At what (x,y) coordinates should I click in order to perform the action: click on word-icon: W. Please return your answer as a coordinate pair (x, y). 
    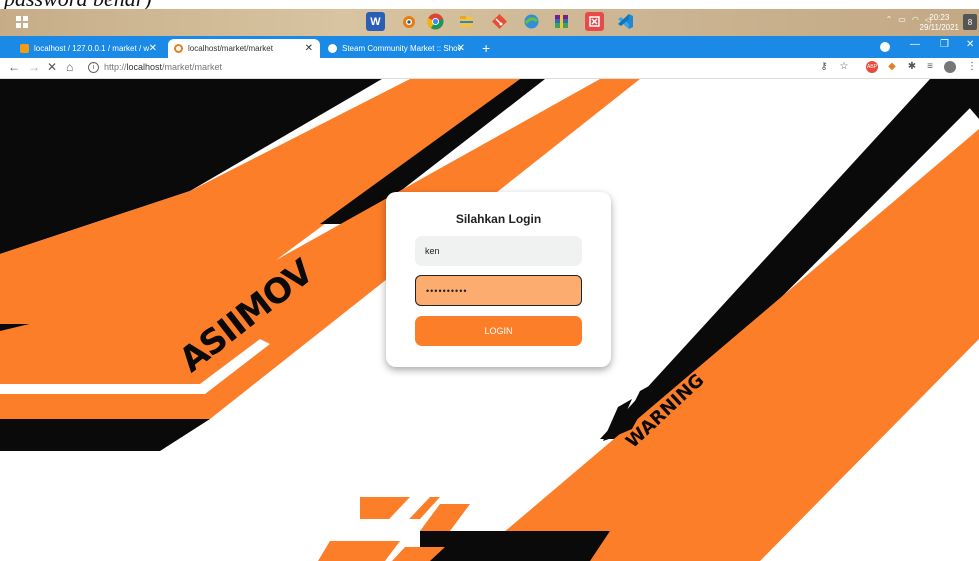
    Looking at the image, I should click on (375, 21).